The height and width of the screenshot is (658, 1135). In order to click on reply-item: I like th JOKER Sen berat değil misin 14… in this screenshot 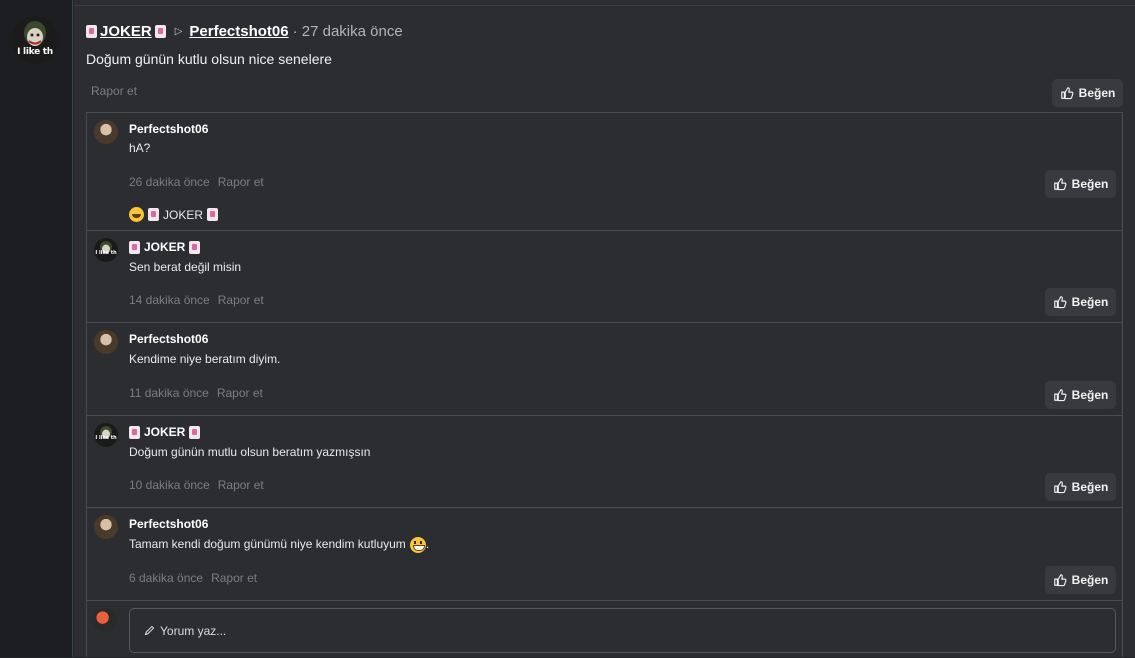, I will do `click(604, 277)`.